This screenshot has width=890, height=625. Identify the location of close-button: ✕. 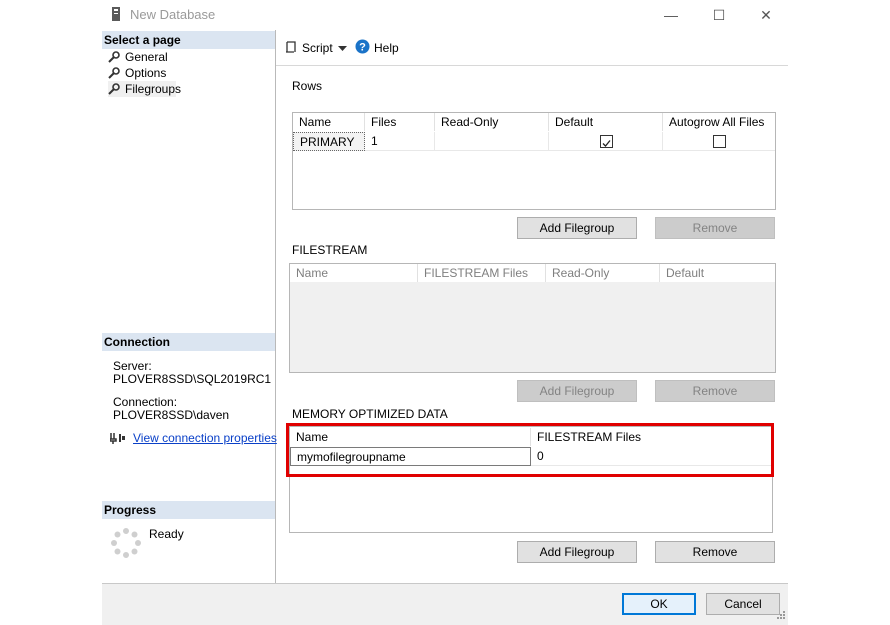
(766, 15).